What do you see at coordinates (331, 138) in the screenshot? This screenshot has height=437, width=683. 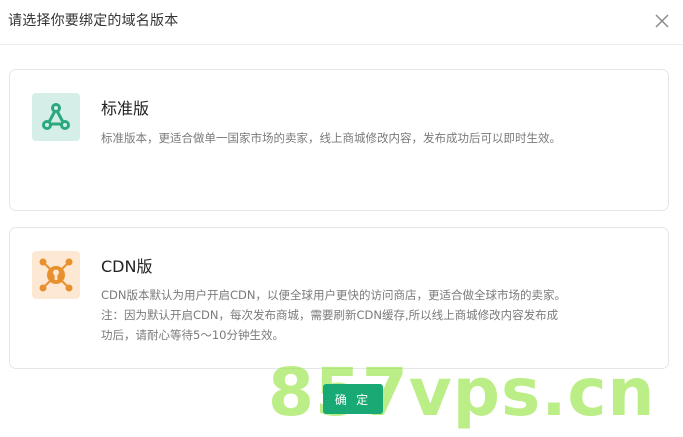 I see `option-description-standard: 标准版本，更适合做单一国家市场的卖家，线上商城修改内容，发布成功后可以即时生效。` at bounding box center [331, 138].